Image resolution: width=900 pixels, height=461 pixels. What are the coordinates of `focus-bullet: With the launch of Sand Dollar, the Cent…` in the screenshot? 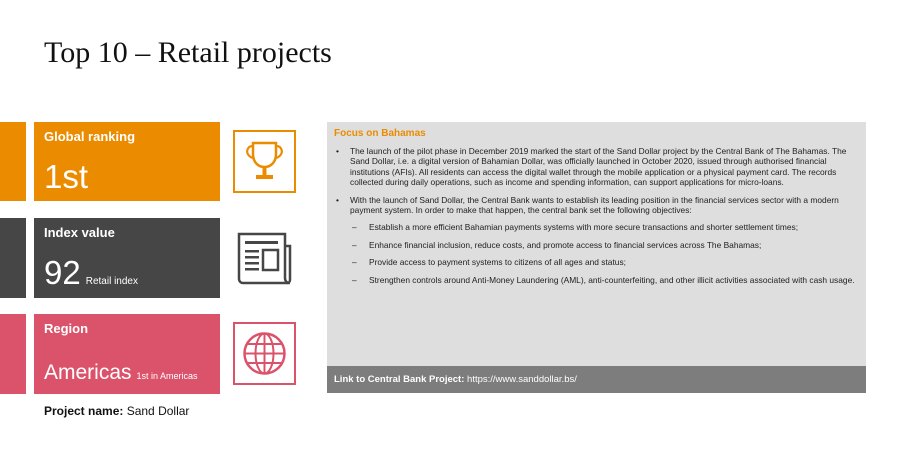 It's located at (598, 205).